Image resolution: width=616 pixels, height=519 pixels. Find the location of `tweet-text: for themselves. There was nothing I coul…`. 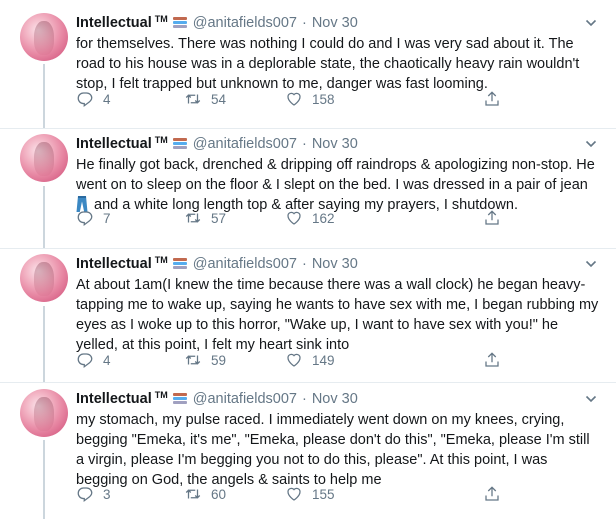

tweet-text: for themselves. There was nothing I coul… is located at coordinates (328, 64).